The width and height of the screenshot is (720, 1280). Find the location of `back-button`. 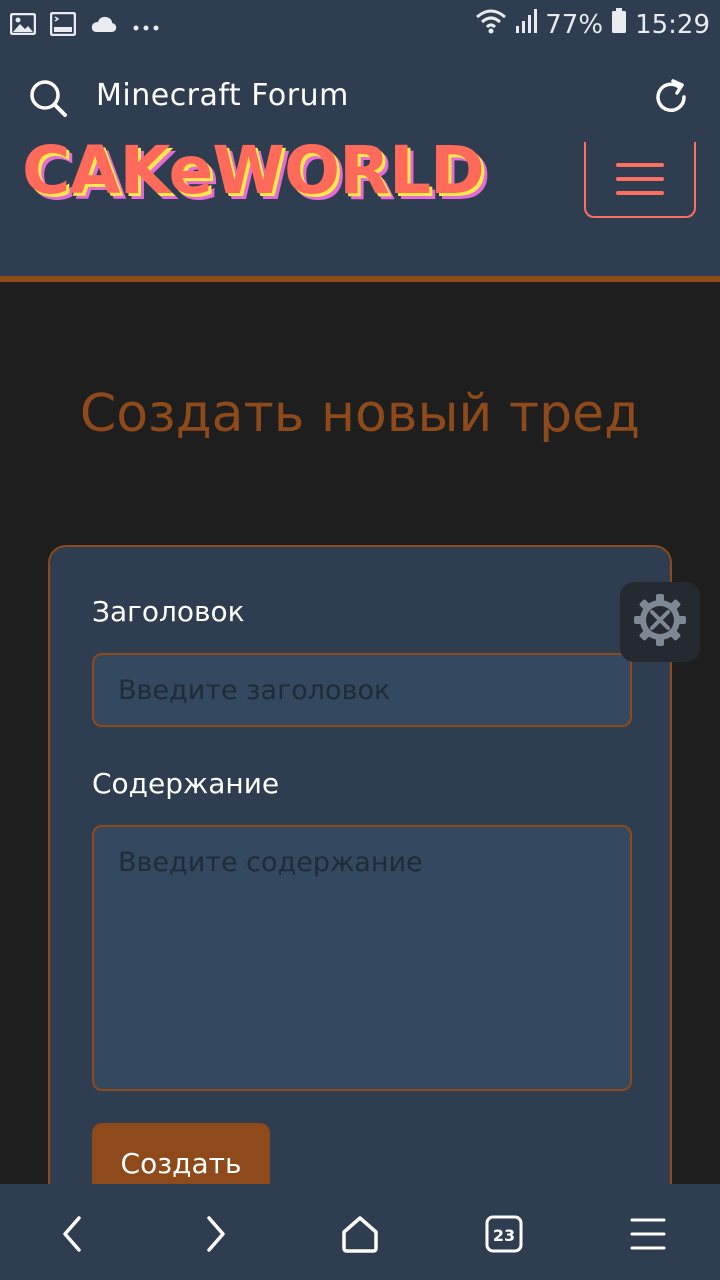

back-button is located at coordinates (72, 1234).